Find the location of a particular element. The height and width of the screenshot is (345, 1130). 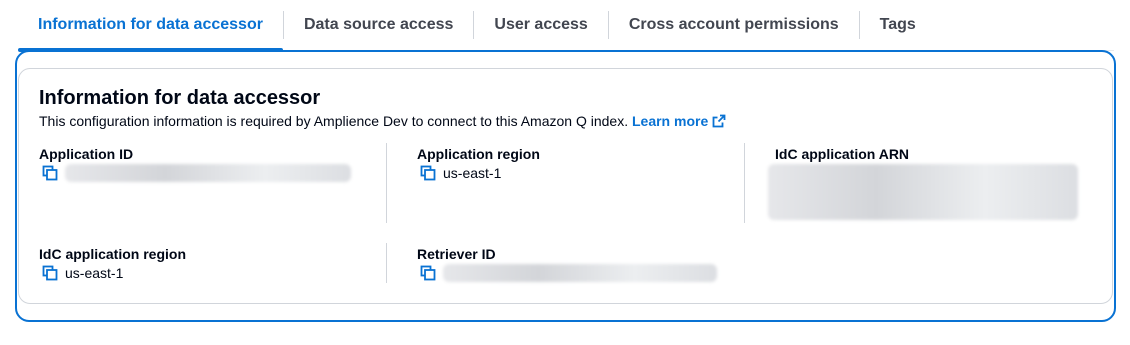

tab-cross-account-permissions: Cross account permissions is located at coordinates (734, 25).